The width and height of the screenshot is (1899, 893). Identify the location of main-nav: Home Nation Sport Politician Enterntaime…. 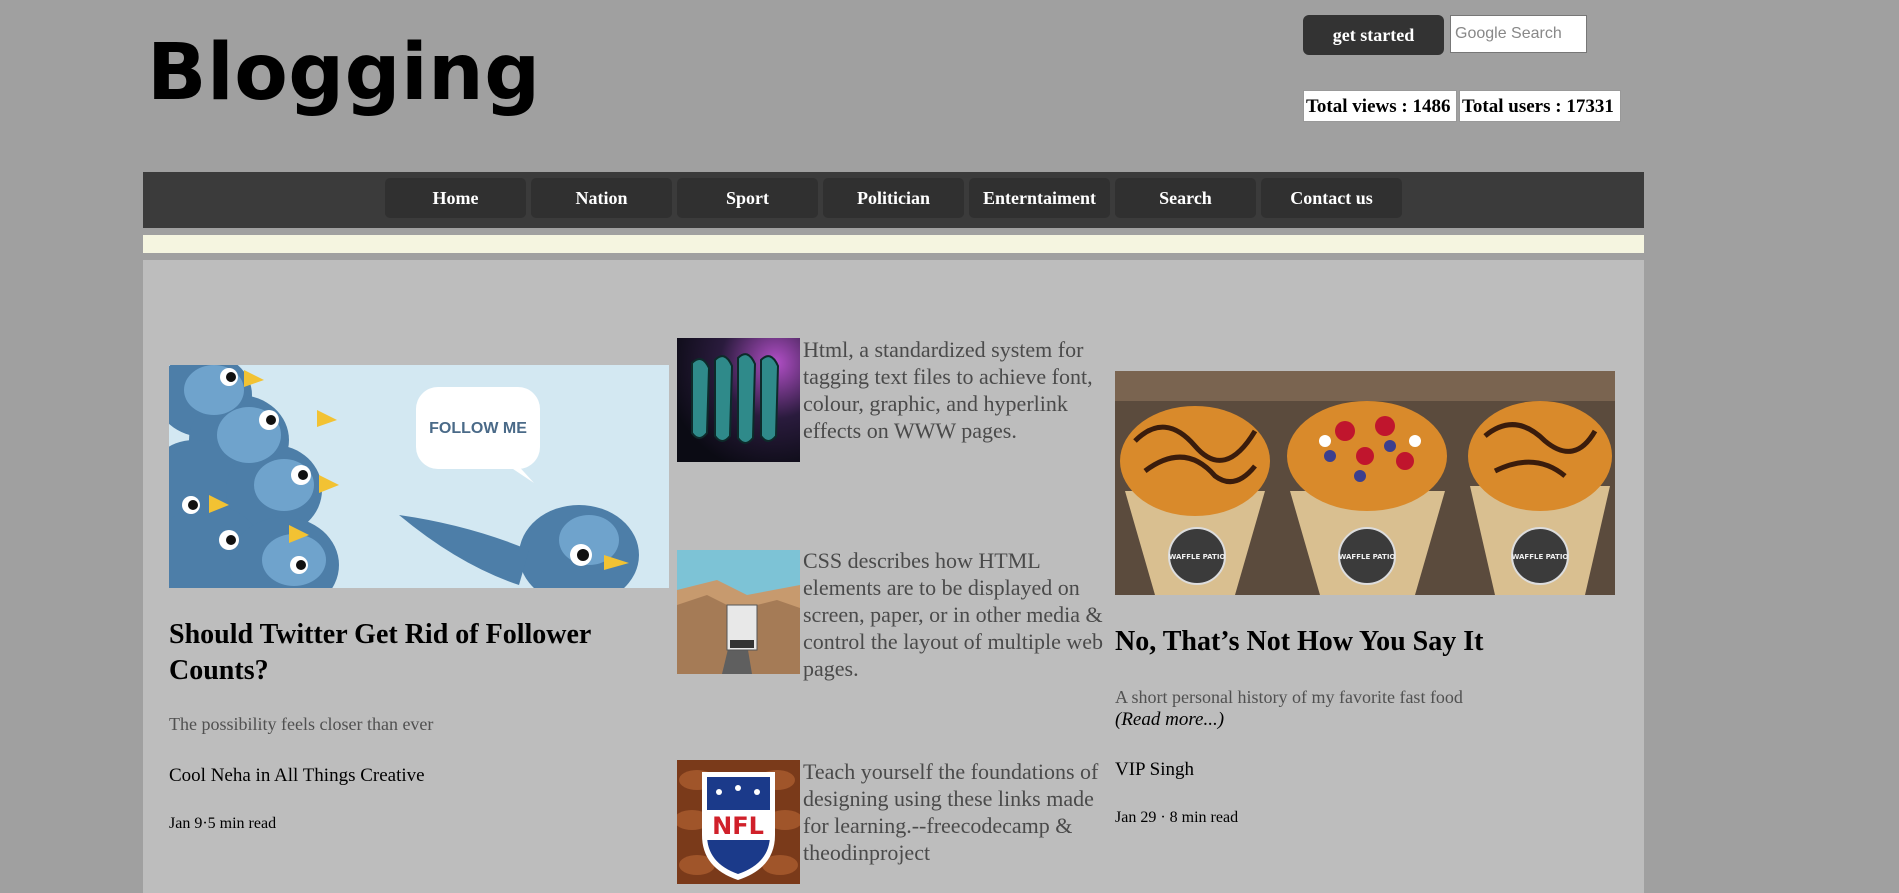
(893, 200).